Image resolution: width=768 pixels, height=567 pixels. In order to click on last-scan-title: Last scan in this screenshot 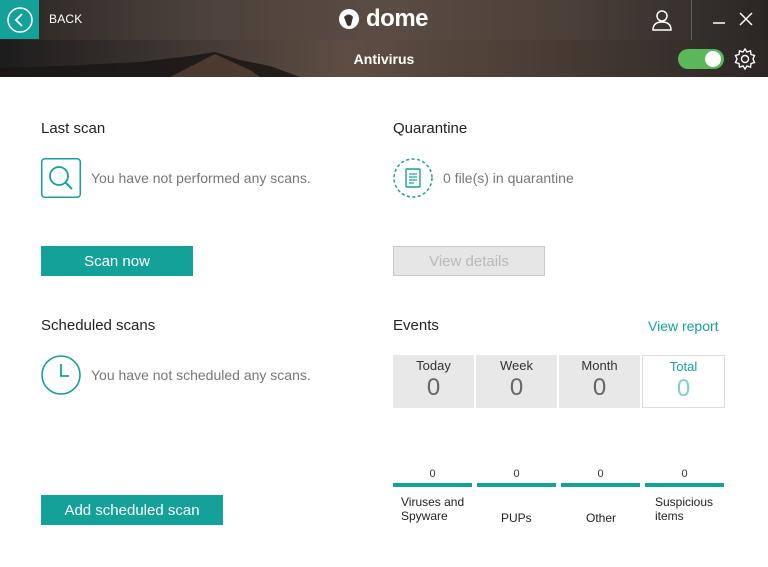, I will do `click(73, 128)`.